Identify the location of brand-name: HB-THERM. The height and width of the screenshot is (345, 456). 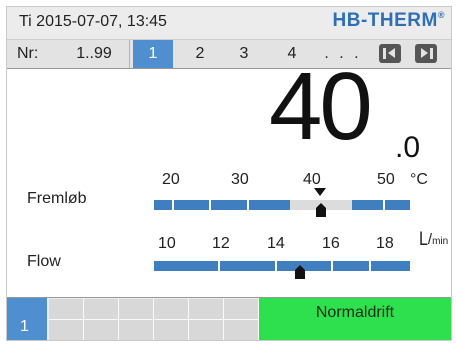
(385, 20).